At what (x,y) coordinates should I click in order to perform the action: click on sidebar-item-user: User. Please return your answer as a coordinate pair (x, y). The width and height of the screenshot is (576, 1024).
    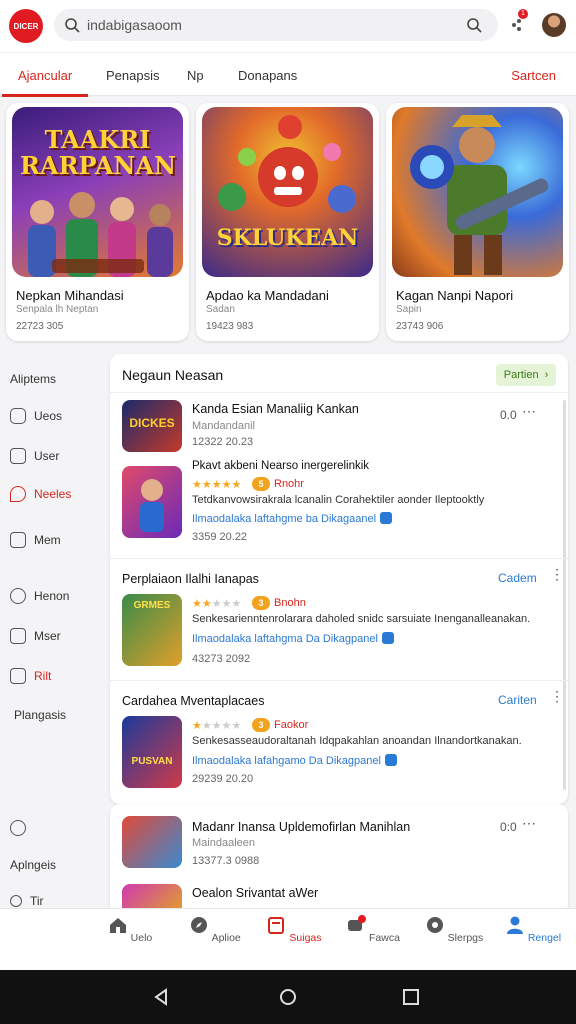
    Looking at the image, I should click on (34, 456).